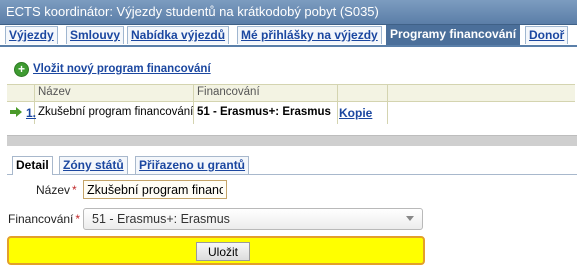 This screenshot has height=275, width=577. Describe the element at coordinates (161, 219) in the screenshot. I see `financing-selected-value: 51 - Erasmus+: Erasmus` at that location.